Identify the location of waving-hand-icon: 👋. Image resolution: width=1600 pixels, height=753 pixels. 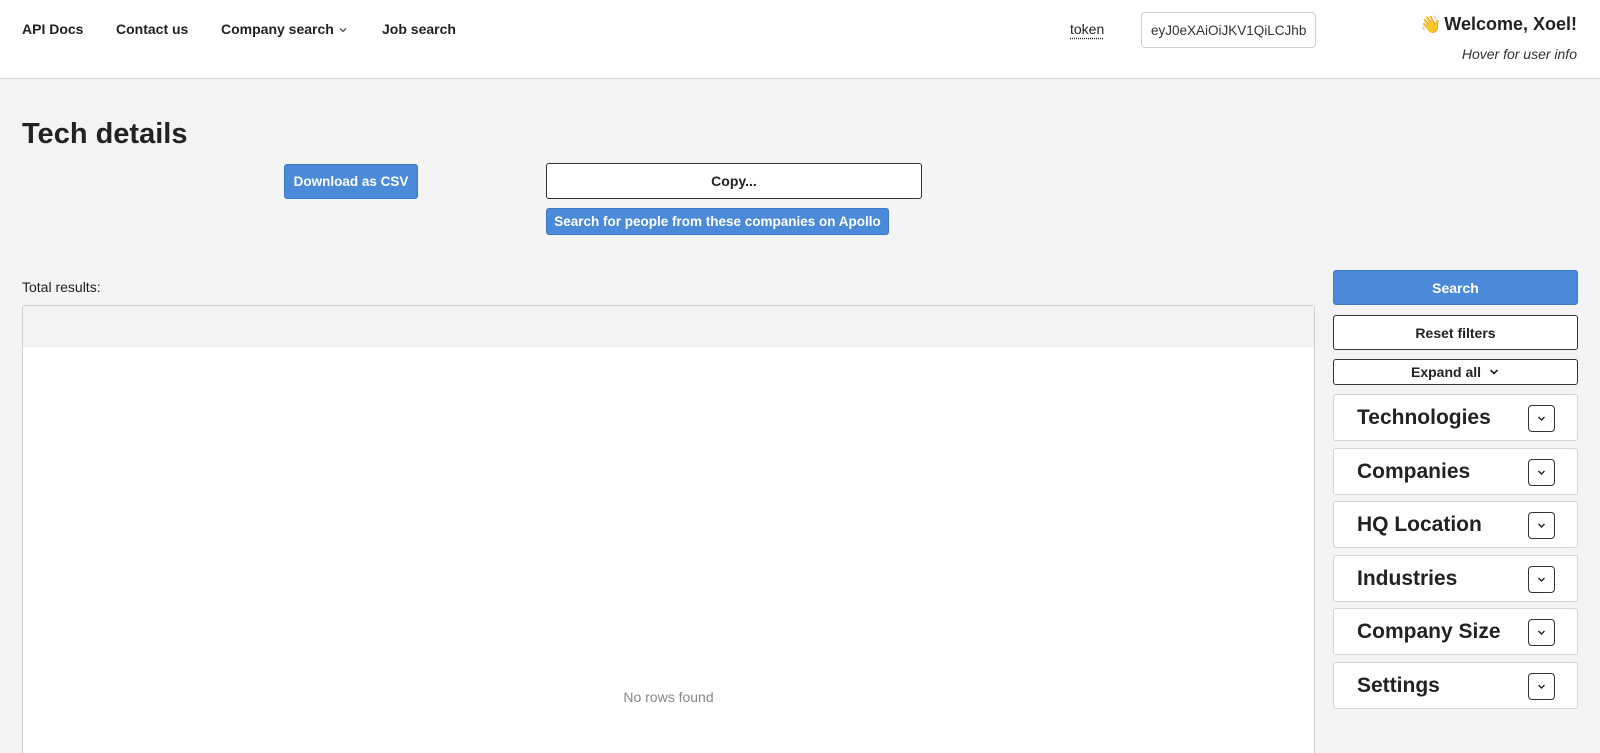
(1431, 24).